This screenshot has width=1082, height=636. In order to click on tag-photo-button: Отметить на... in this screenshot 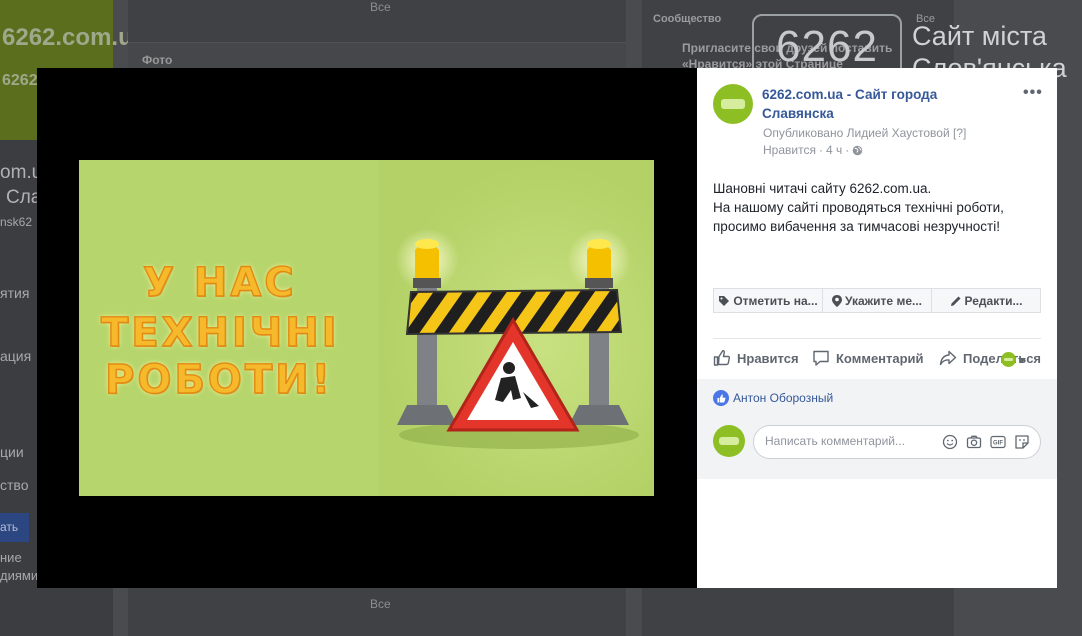, I will do `click(768, 300)`.